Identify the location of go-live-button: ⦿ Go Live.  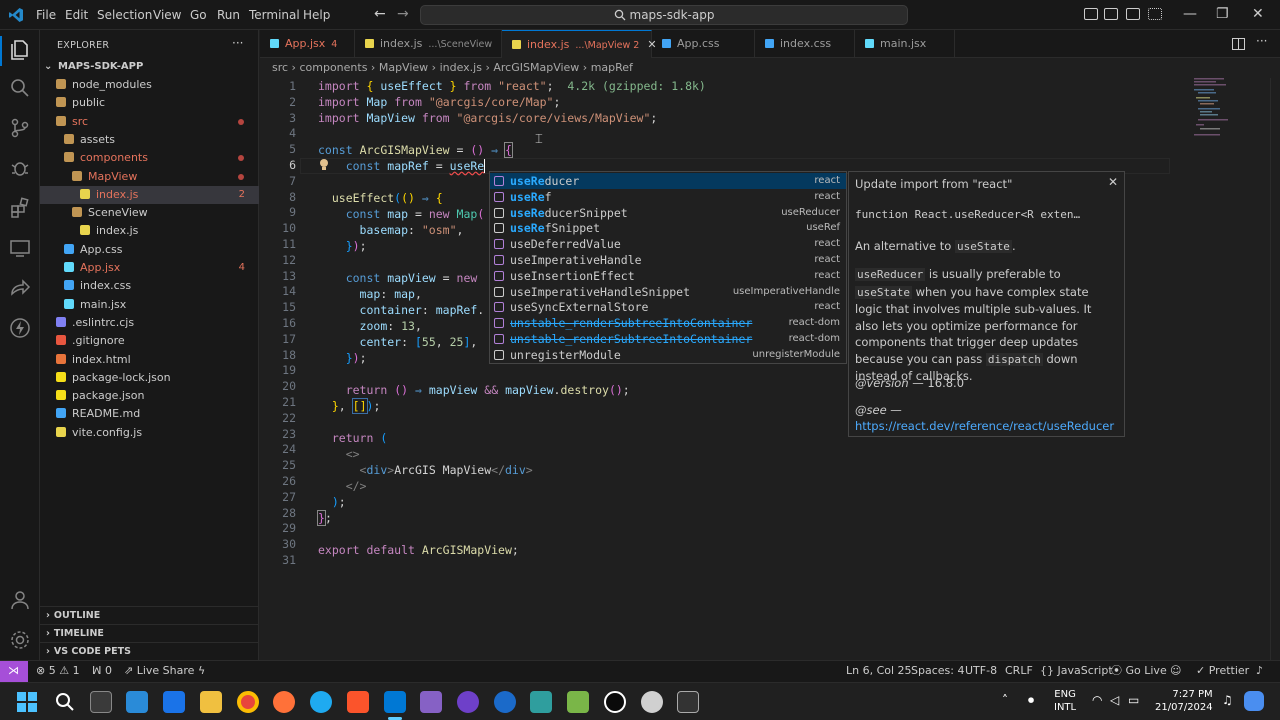
(1139, 671).